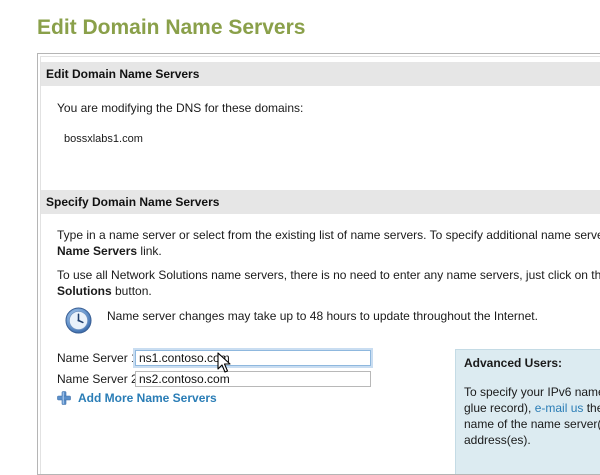 The image size is (600, 475). Describe the element at coordinates (253, 379) in the screenshot. I see `name-server-2-input` at that location.